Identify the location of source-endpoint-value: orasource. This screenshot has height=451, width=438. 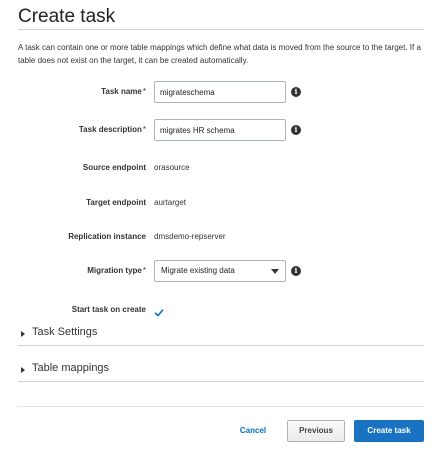
(172, 167).